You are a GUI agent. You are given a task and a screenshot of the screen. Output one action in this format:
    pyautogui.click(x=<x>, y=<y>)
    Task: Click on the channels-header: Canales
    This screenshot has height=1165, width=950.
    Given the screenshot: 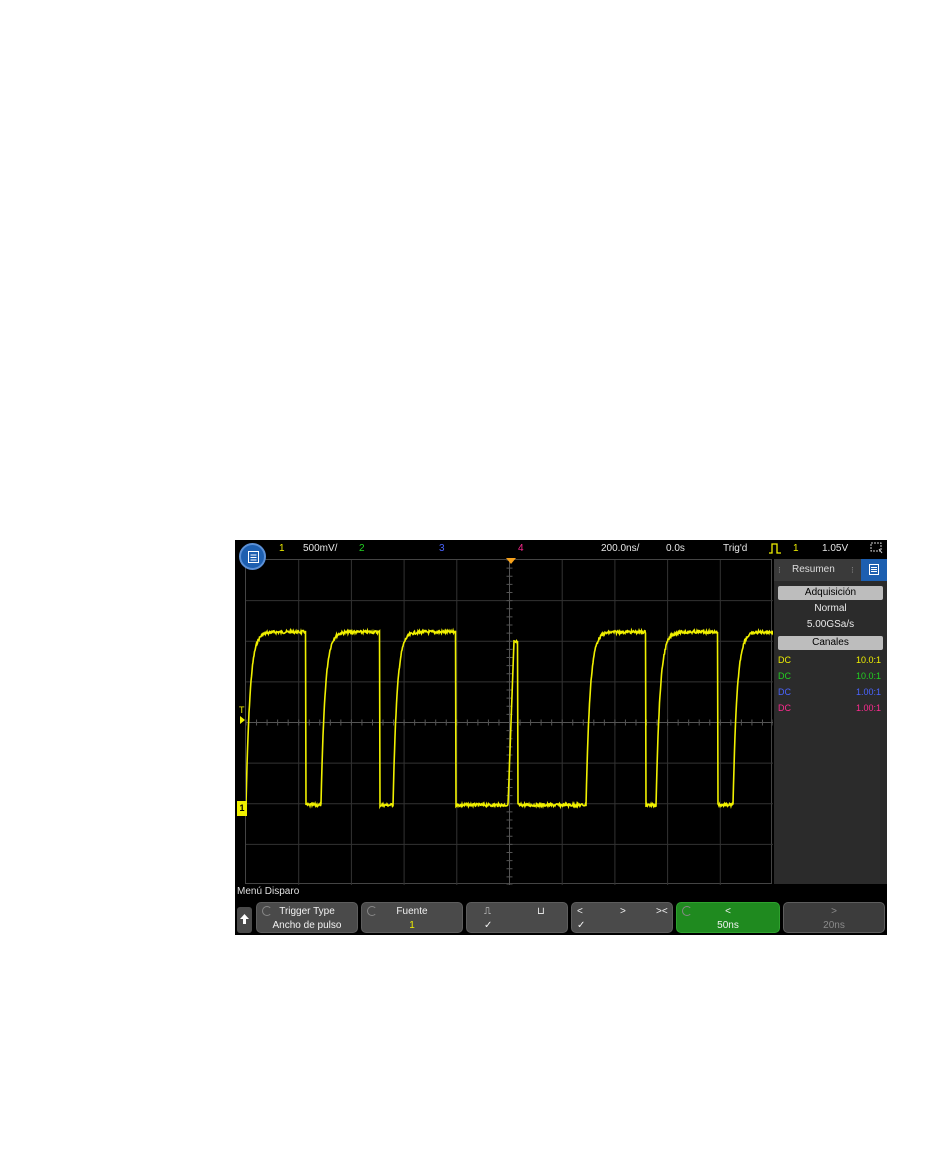 What is the action you would take?
    pyautogui.click(x=830, y=643)
    